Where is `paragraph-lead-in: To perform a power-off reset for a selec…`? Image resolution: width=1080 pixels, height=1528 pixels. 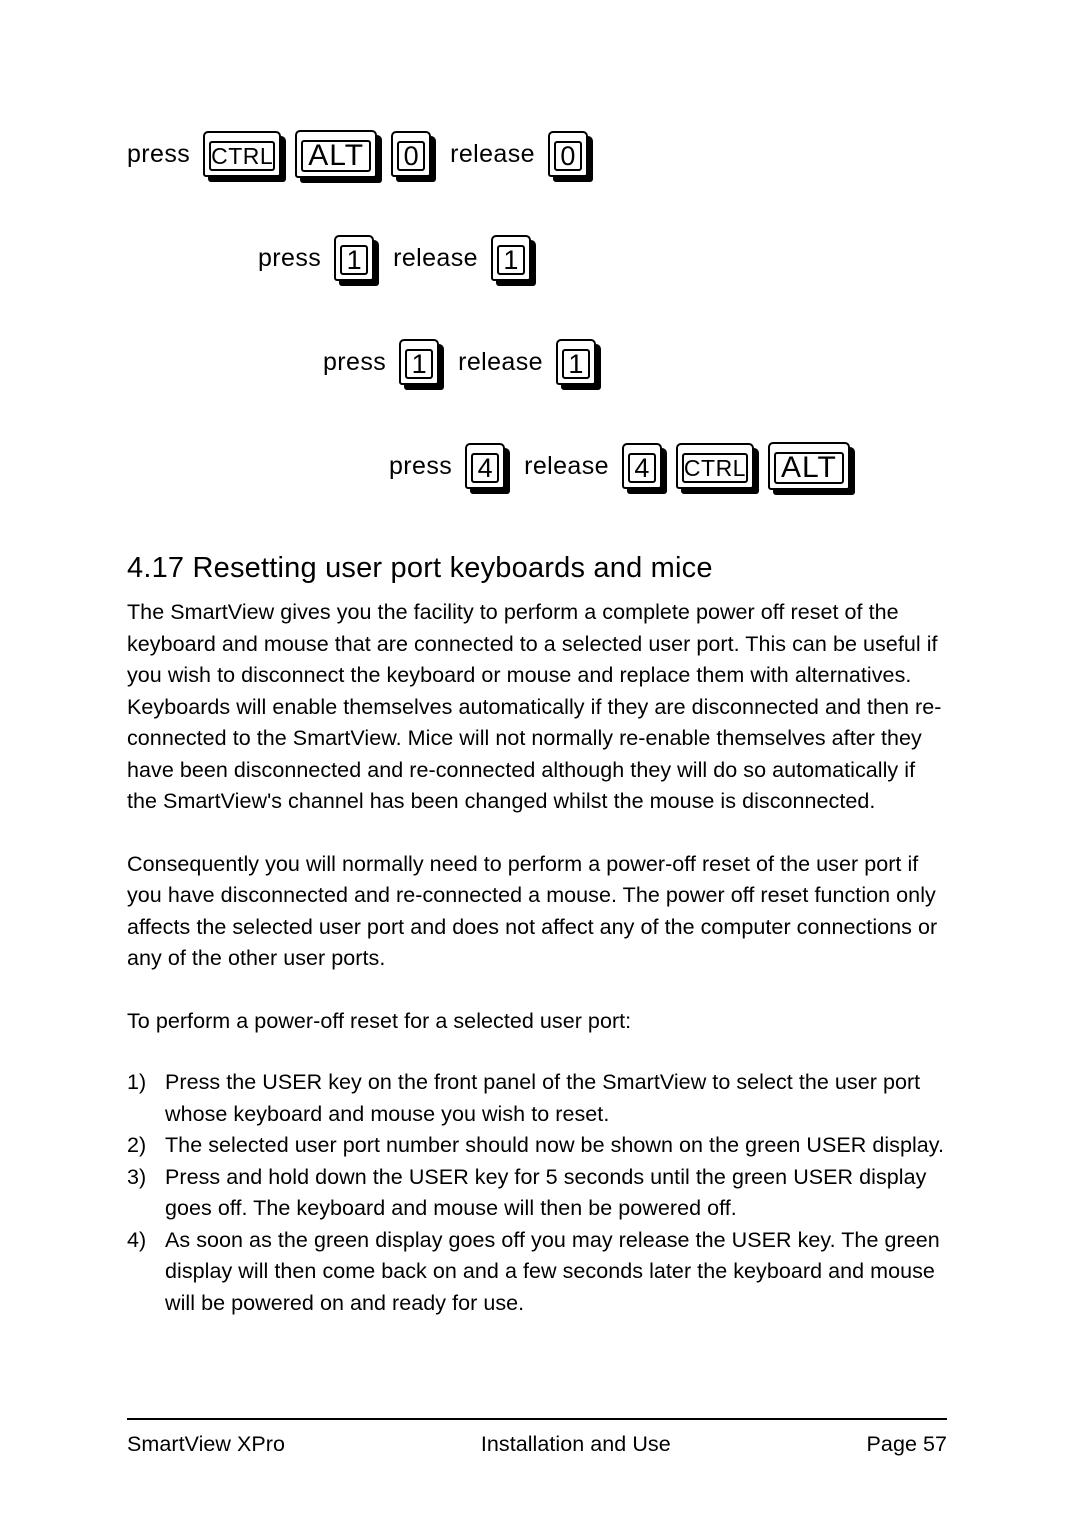 paragraph-lead-in: To perform a power-off reset for a selec… is located at coordinates (379, 1020).